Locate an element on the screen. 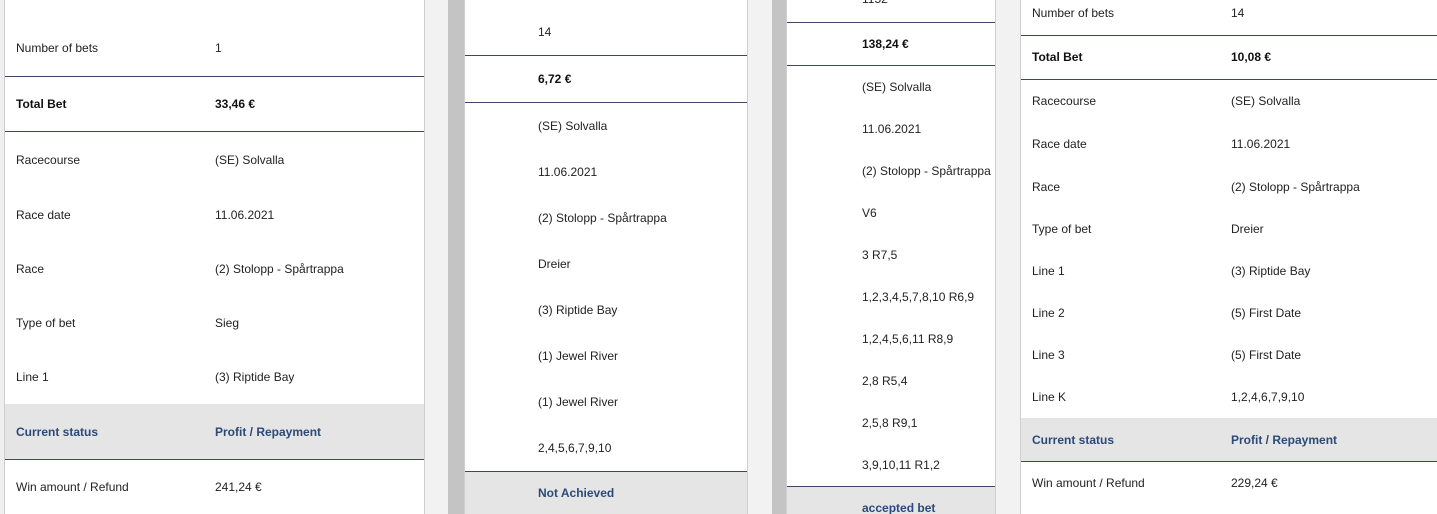 The image size is (1437, 514). line-3-label: Line 3 is located at coordinates (1048, 355).